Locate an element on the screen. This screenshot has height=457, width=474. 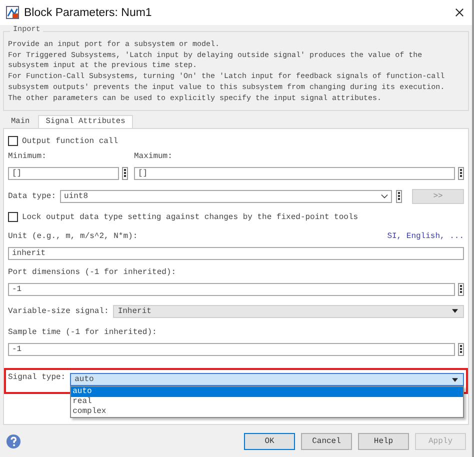
dialog-button: Help is located at coordinates (383, 441).